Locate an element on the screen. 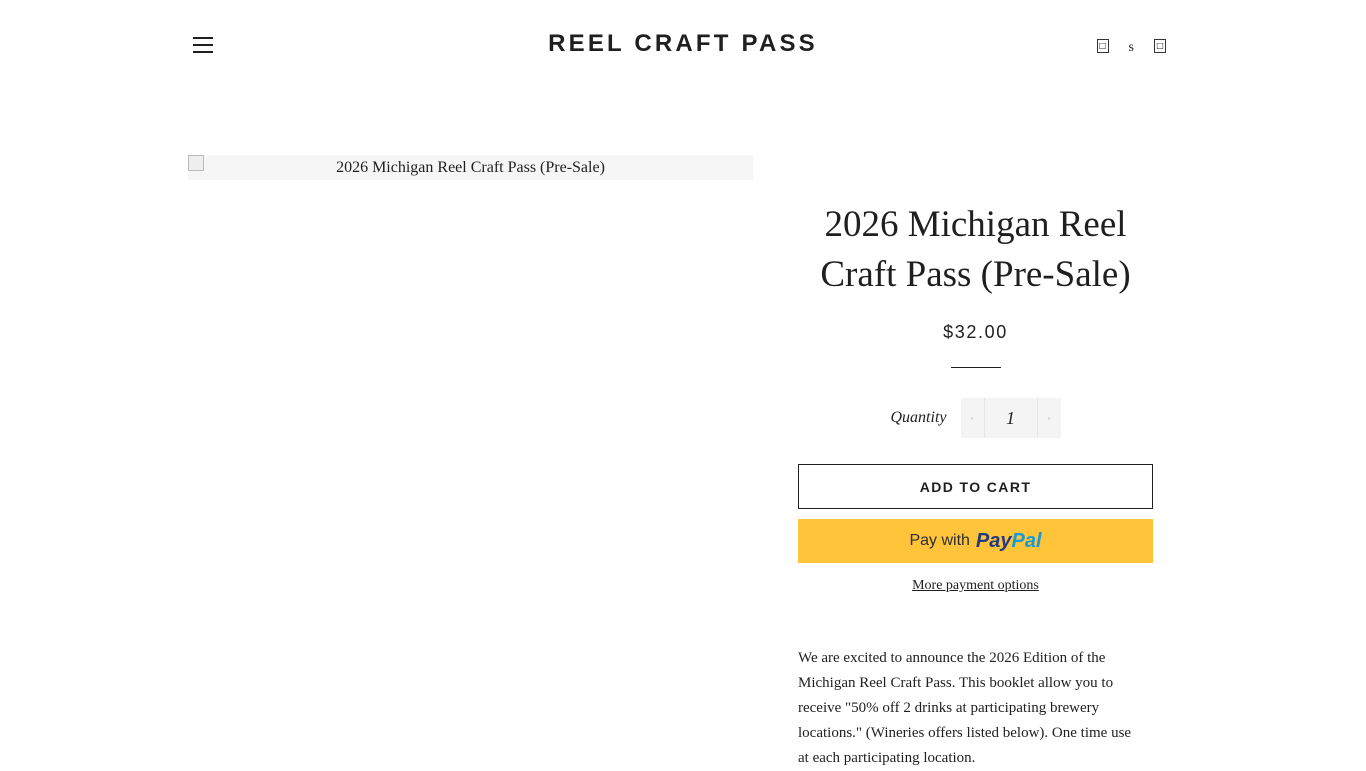 The width and height of the screenshot is (1366, 771). quantity-row: Quantity ▫ ▫ is located at coordinates (975, 418).